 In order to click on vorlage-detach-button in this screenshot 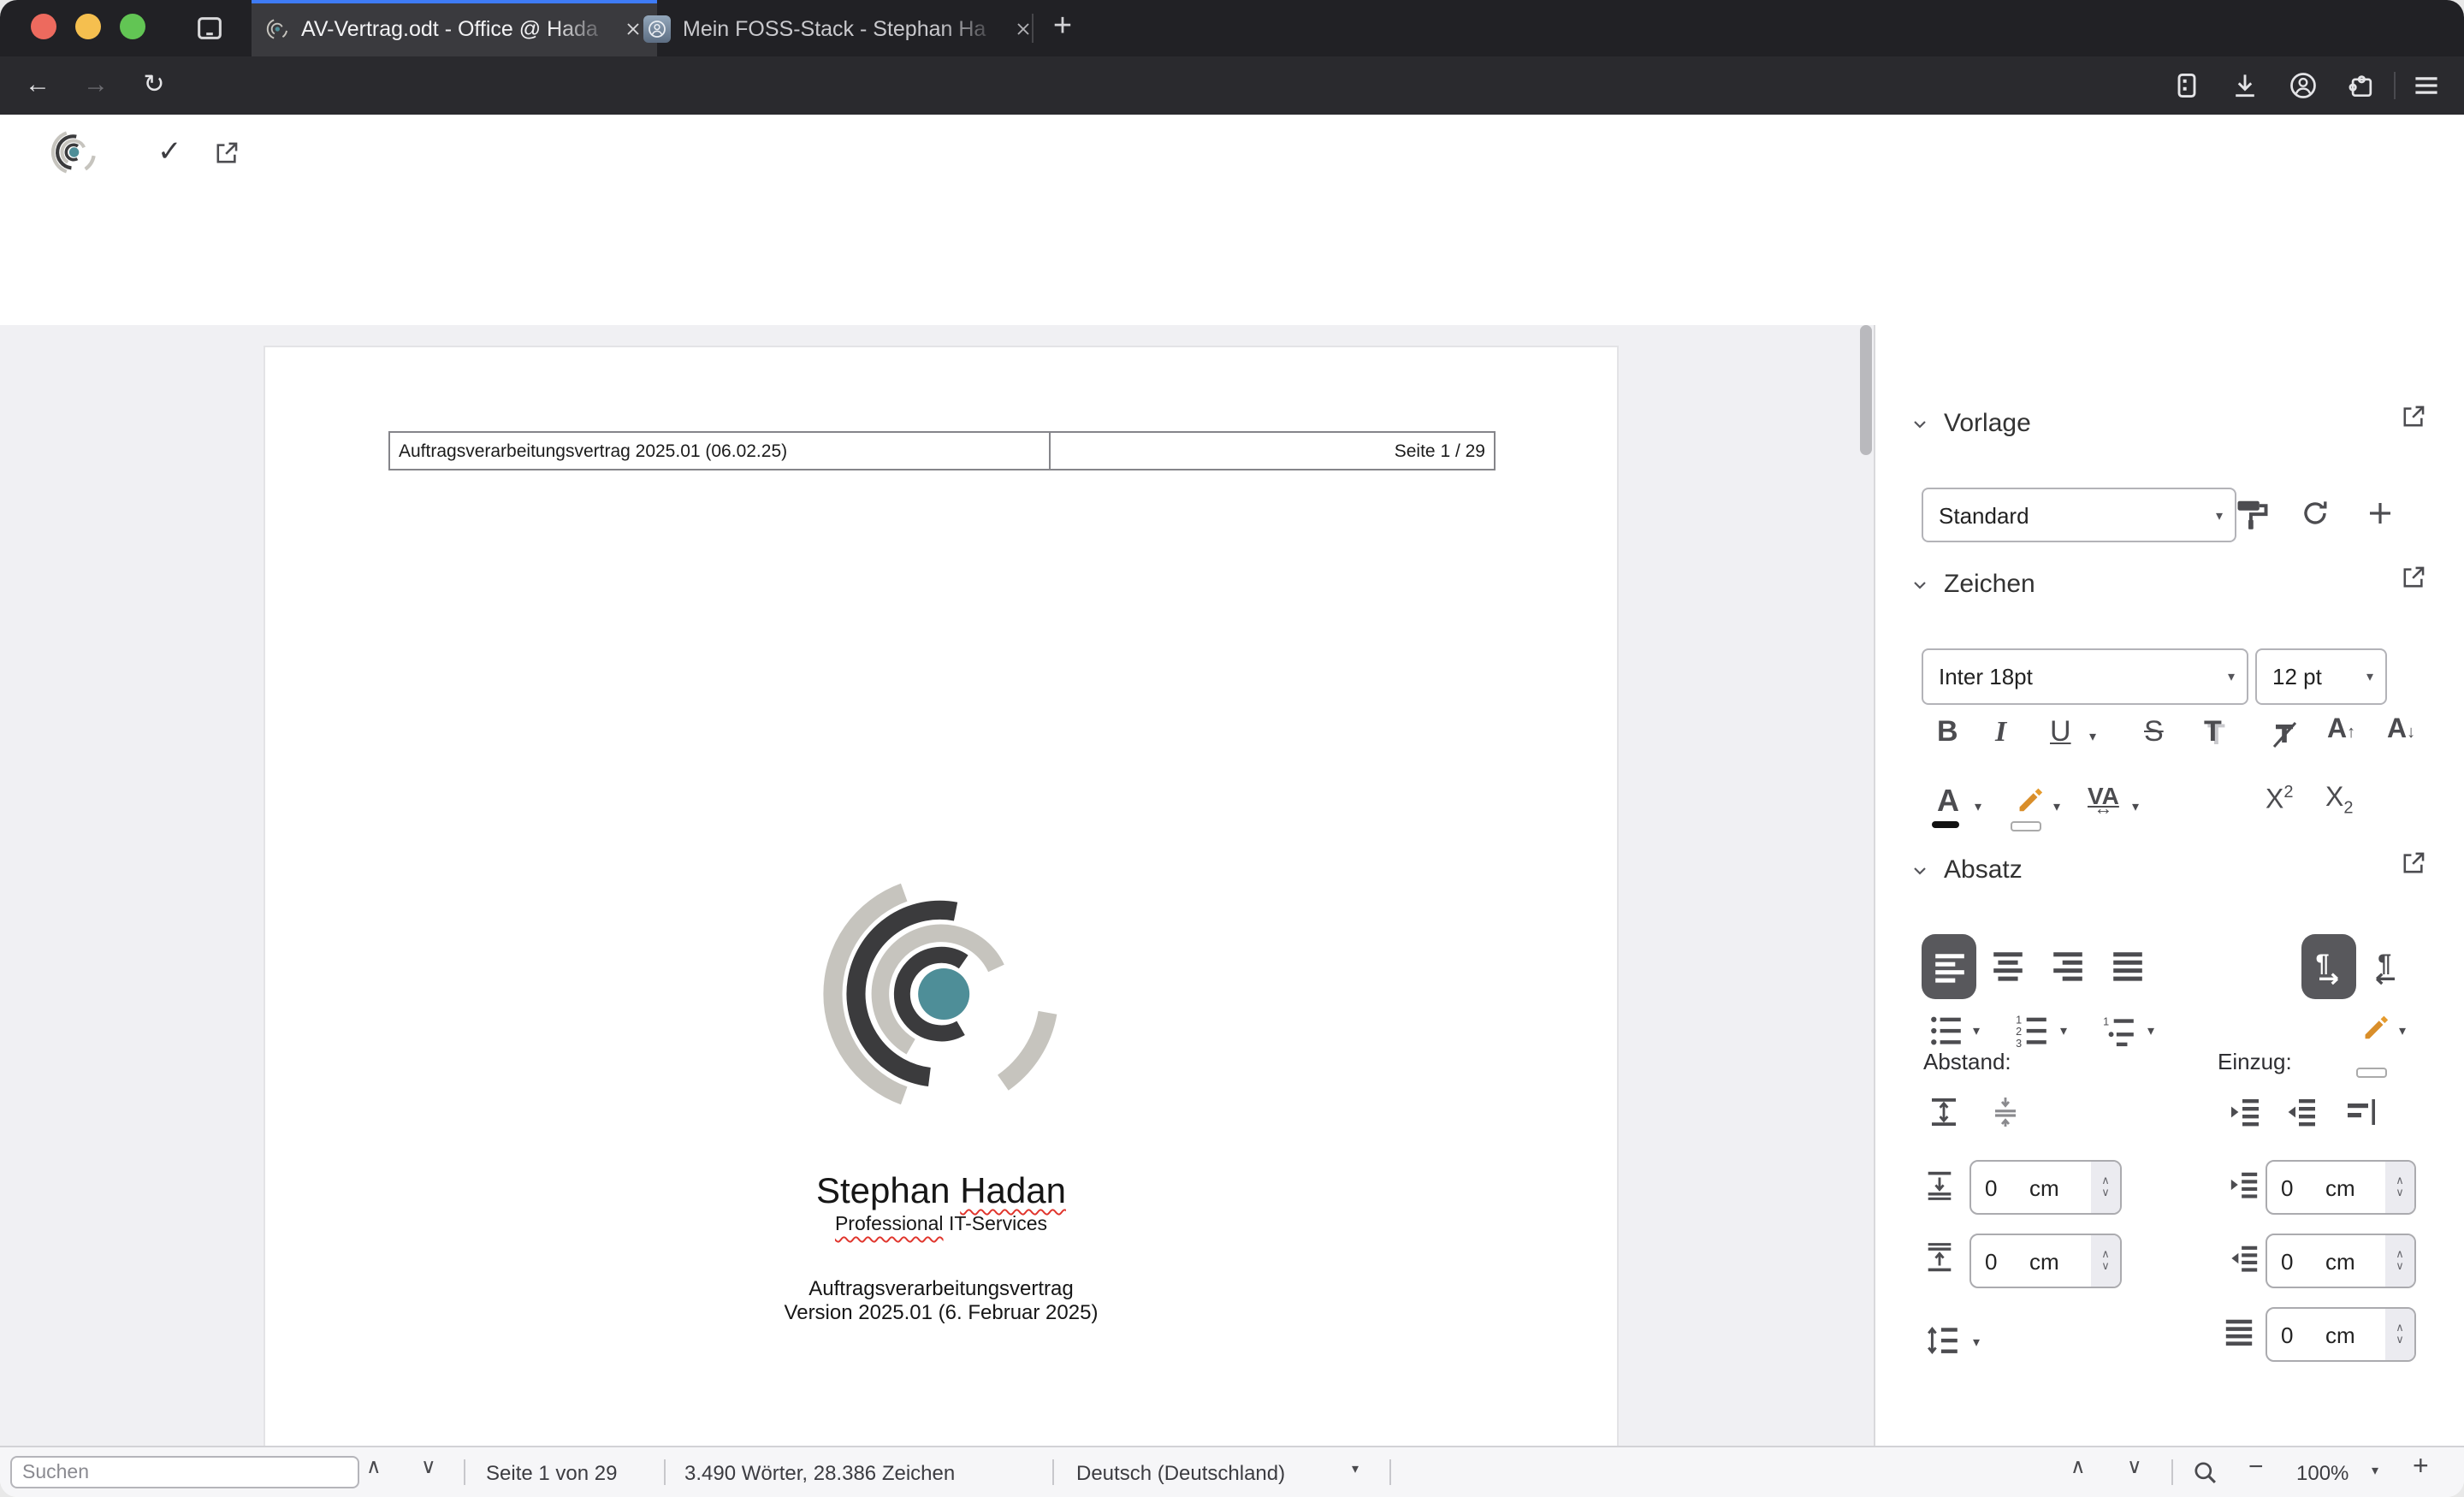, I will do `click(2413, 416)`.